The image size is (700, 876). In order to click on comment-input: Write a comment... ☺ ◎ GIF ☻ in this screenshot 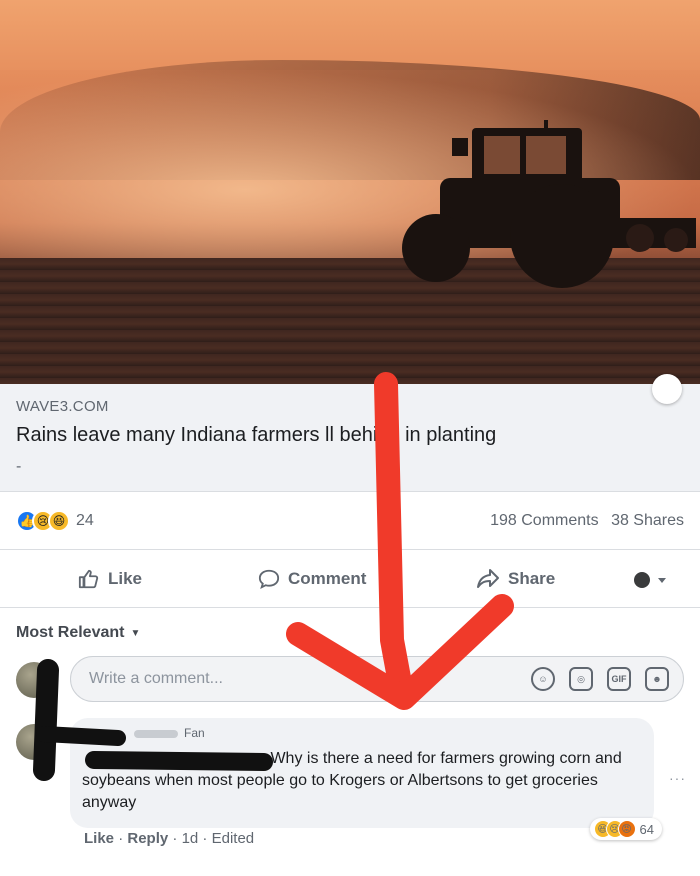, I will do `click(377, 679)`.